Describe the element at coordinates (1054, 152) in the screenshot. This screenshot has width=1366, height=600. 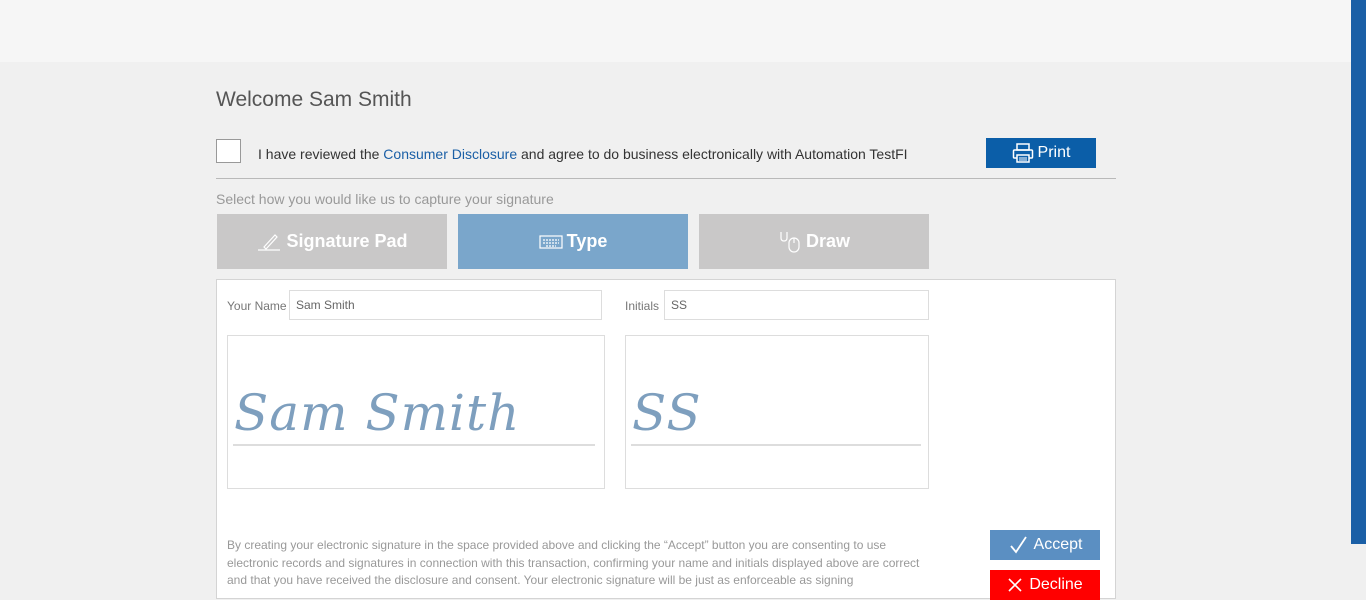
I see `print-label: Print` at that location.